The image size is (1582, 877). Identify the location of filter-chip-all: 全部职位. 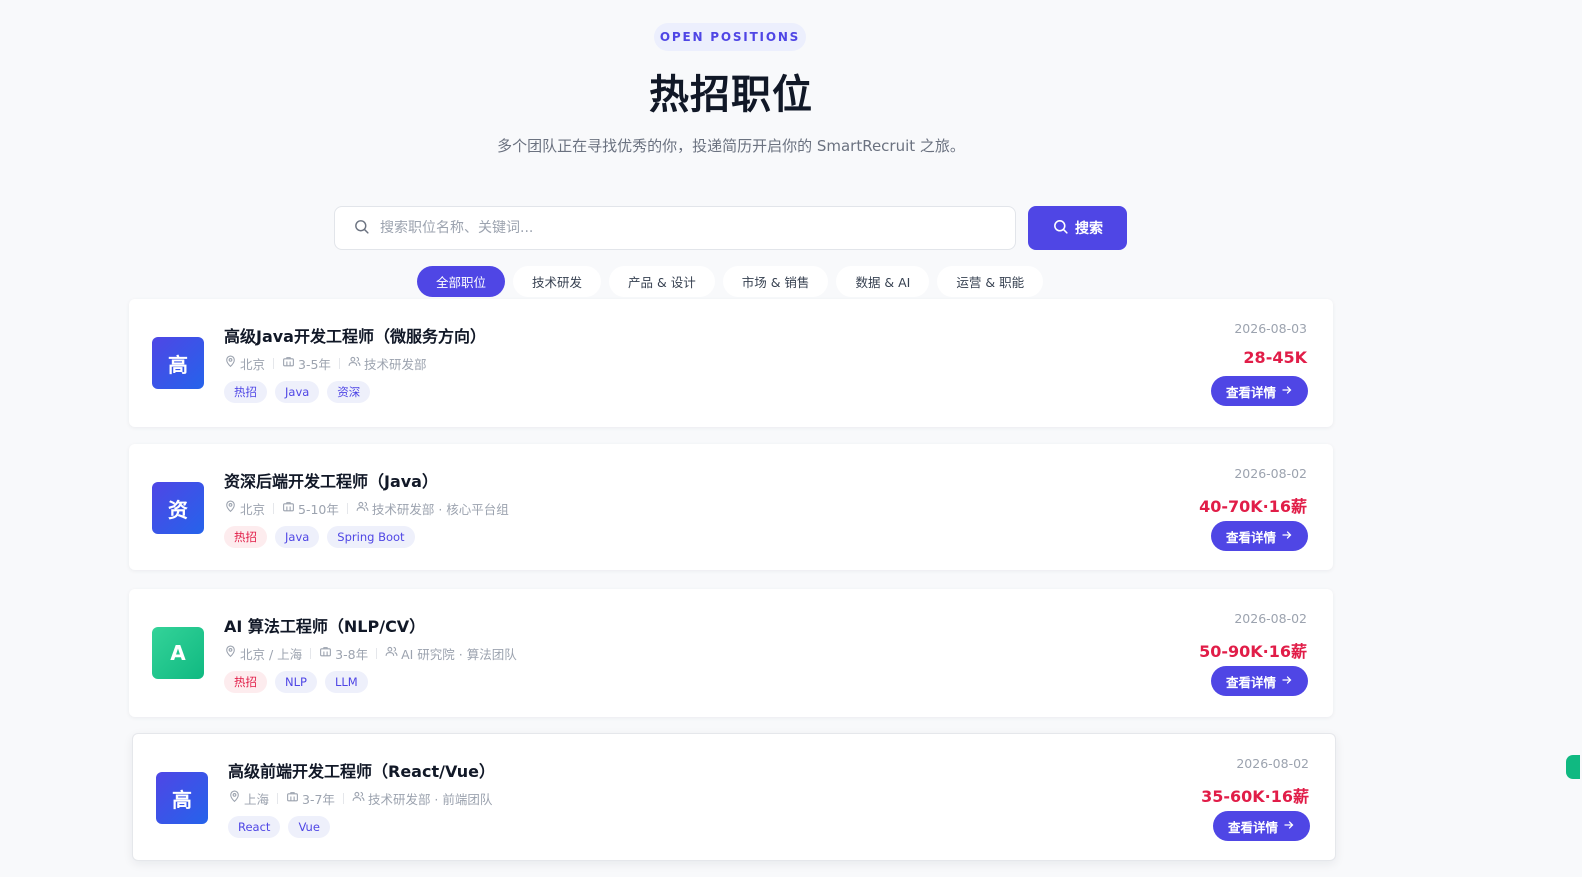
(461, 281).